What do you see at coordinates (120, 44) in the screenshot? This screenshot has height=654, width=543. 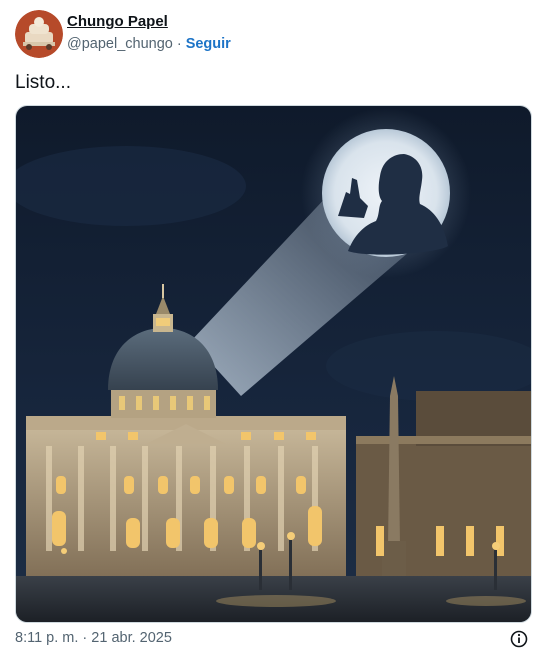 I see `author-handle: @papel_chungo` at bounding box center [120, 44].